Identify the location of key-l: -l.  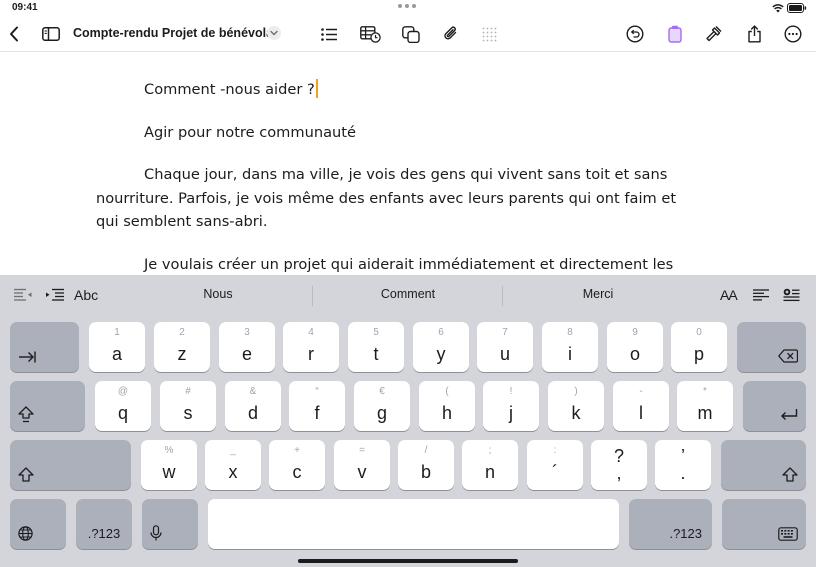
(641, 406).